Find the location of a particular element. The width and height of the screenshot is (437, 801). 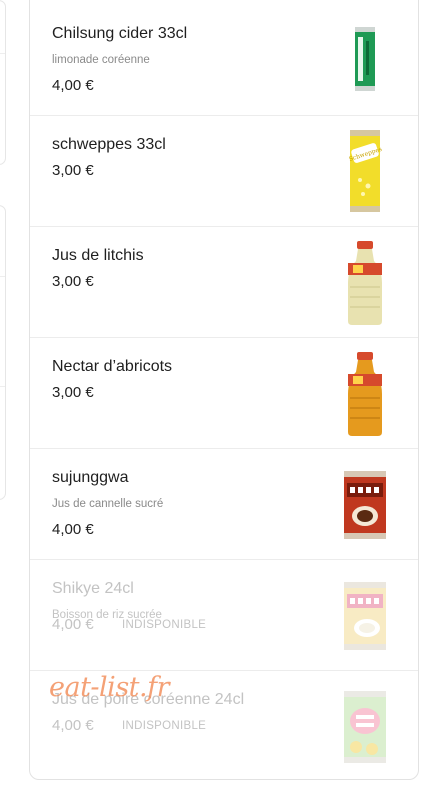

green-soda-can-icon is located at coordinates (365, 59).